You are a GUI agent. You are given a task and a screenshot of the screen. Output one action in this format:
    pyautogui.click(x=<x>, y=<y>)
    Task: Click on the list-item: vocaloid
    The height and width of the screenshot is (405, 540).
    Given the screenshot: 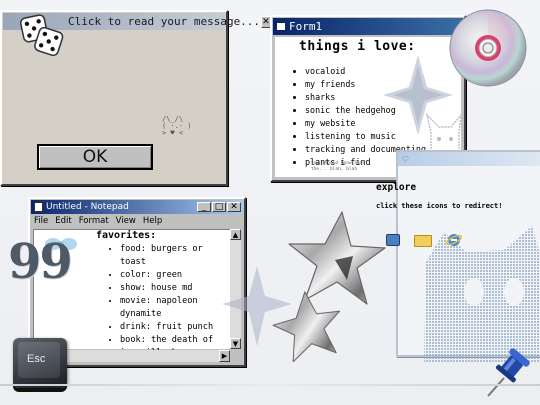 What is the action you would take?
    pyautogui.click(x=365, y=71)
    